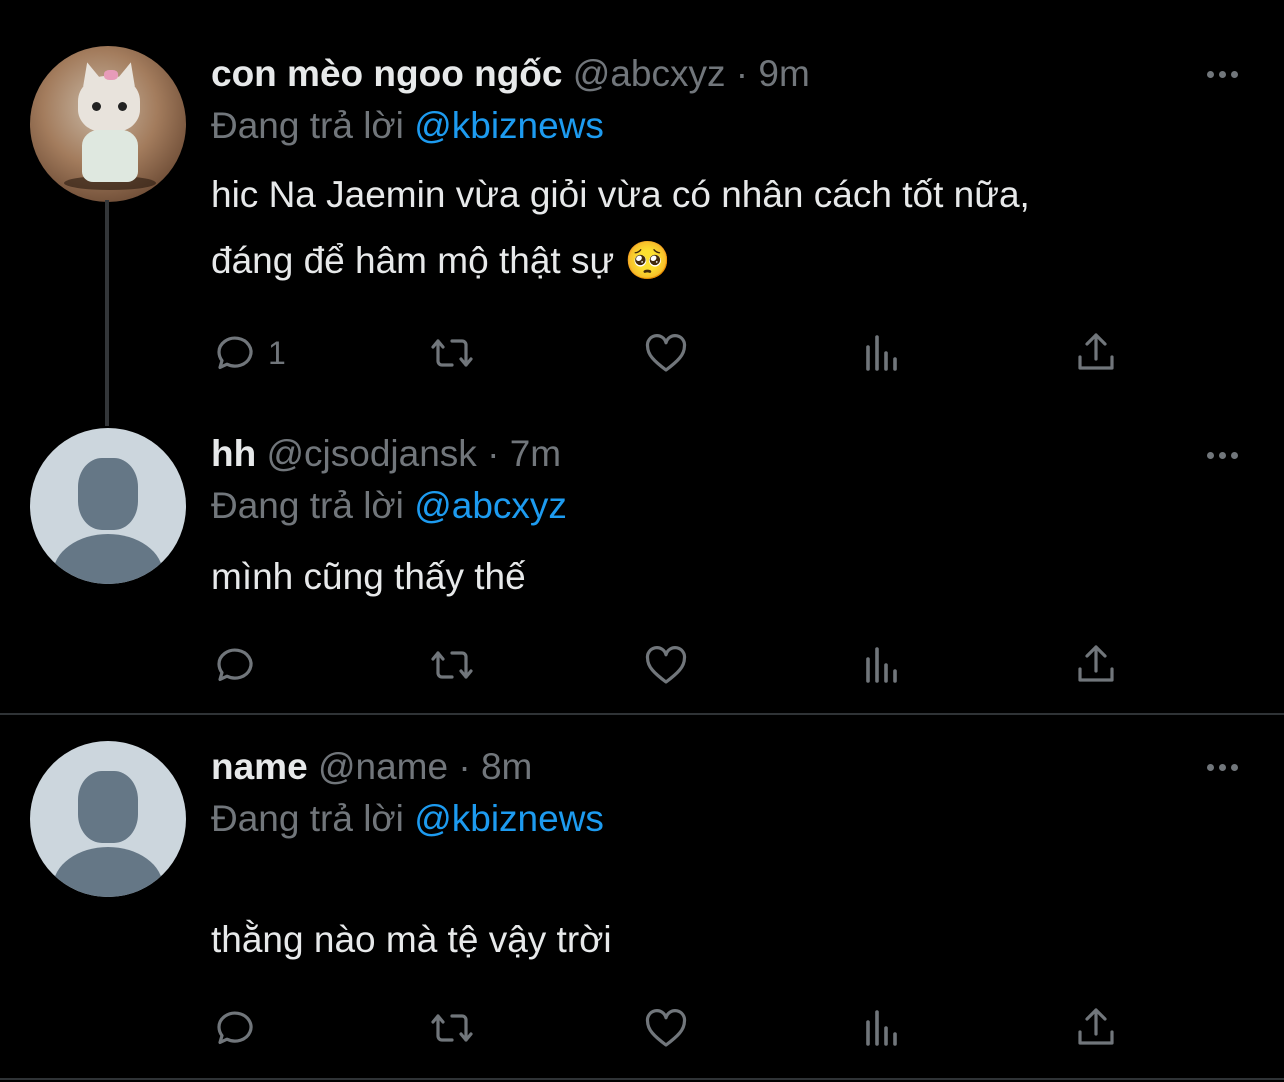 The image size is (1284, 1082). I want to click on avatar-figurine-head, so click(109, 104).